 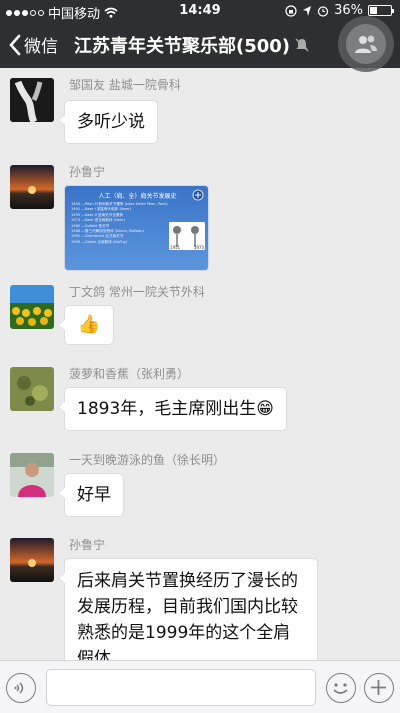 What do you see at coordinates (167, 409) in the screenshot?
I see `message-text: 1893年，毛主席刚出生` at bounding box center [167, 409].